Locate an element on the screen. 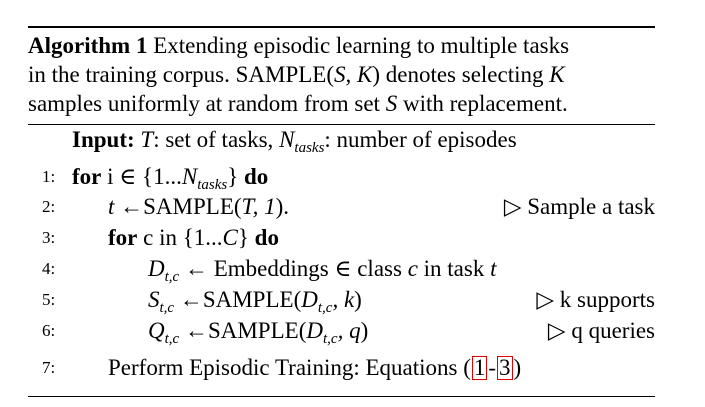  middle-rule is located at coordinates (341, 124).